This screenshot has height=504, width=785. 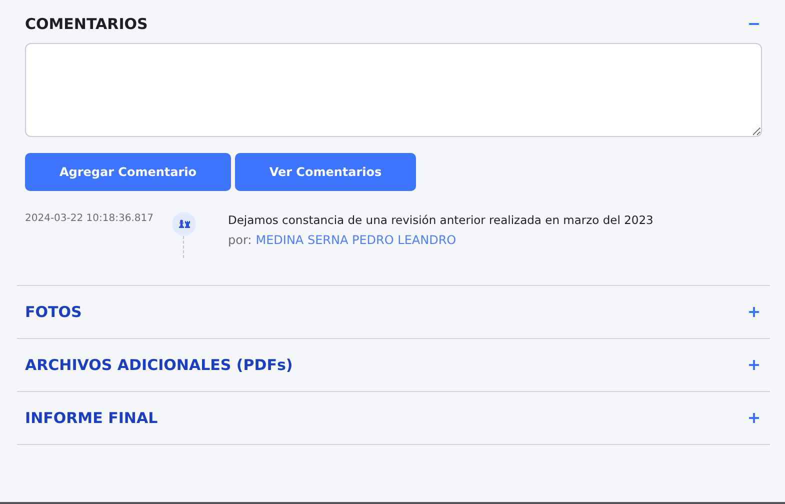 I want to click on section-title: COMENTARIOS, so click(x=86, y=24).